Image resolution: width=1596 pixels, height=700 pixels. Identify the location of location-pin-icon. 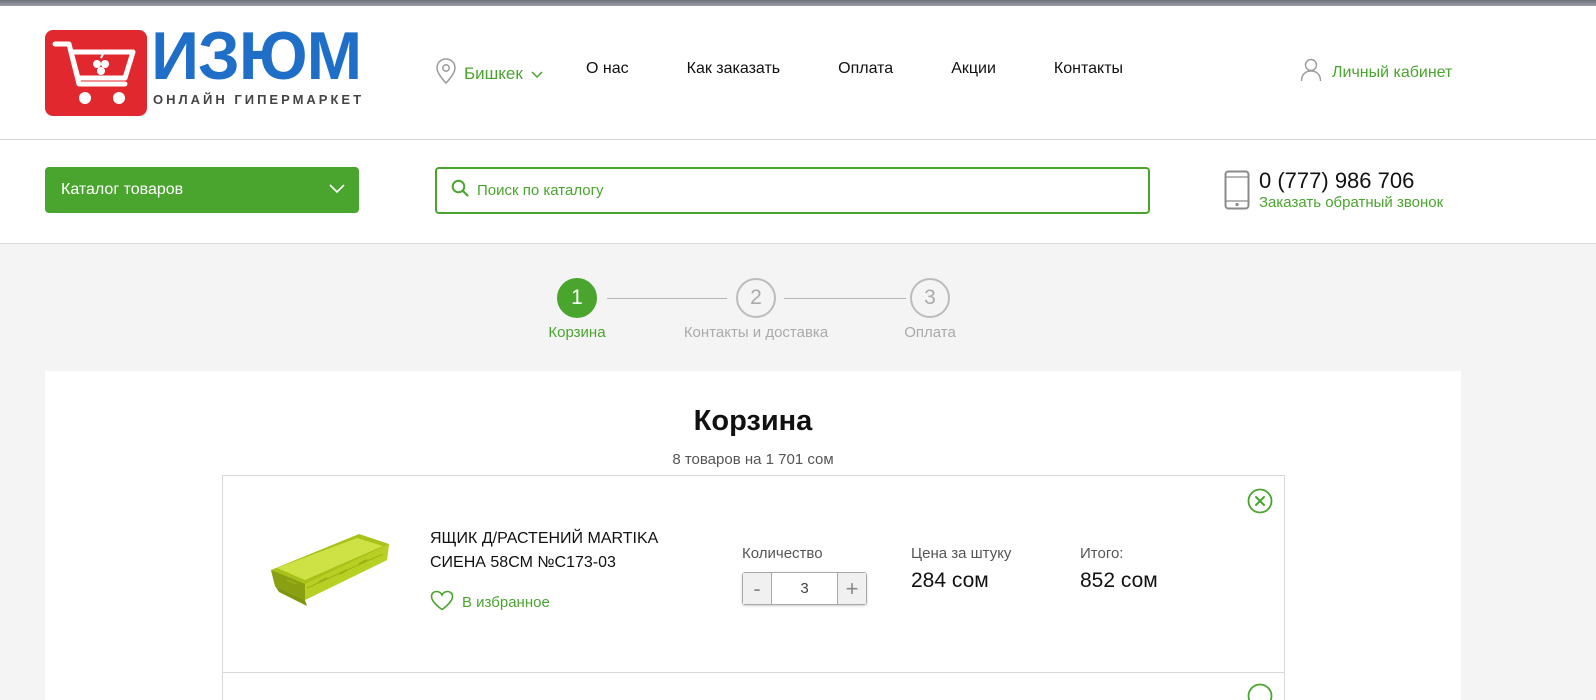
(446, 73).